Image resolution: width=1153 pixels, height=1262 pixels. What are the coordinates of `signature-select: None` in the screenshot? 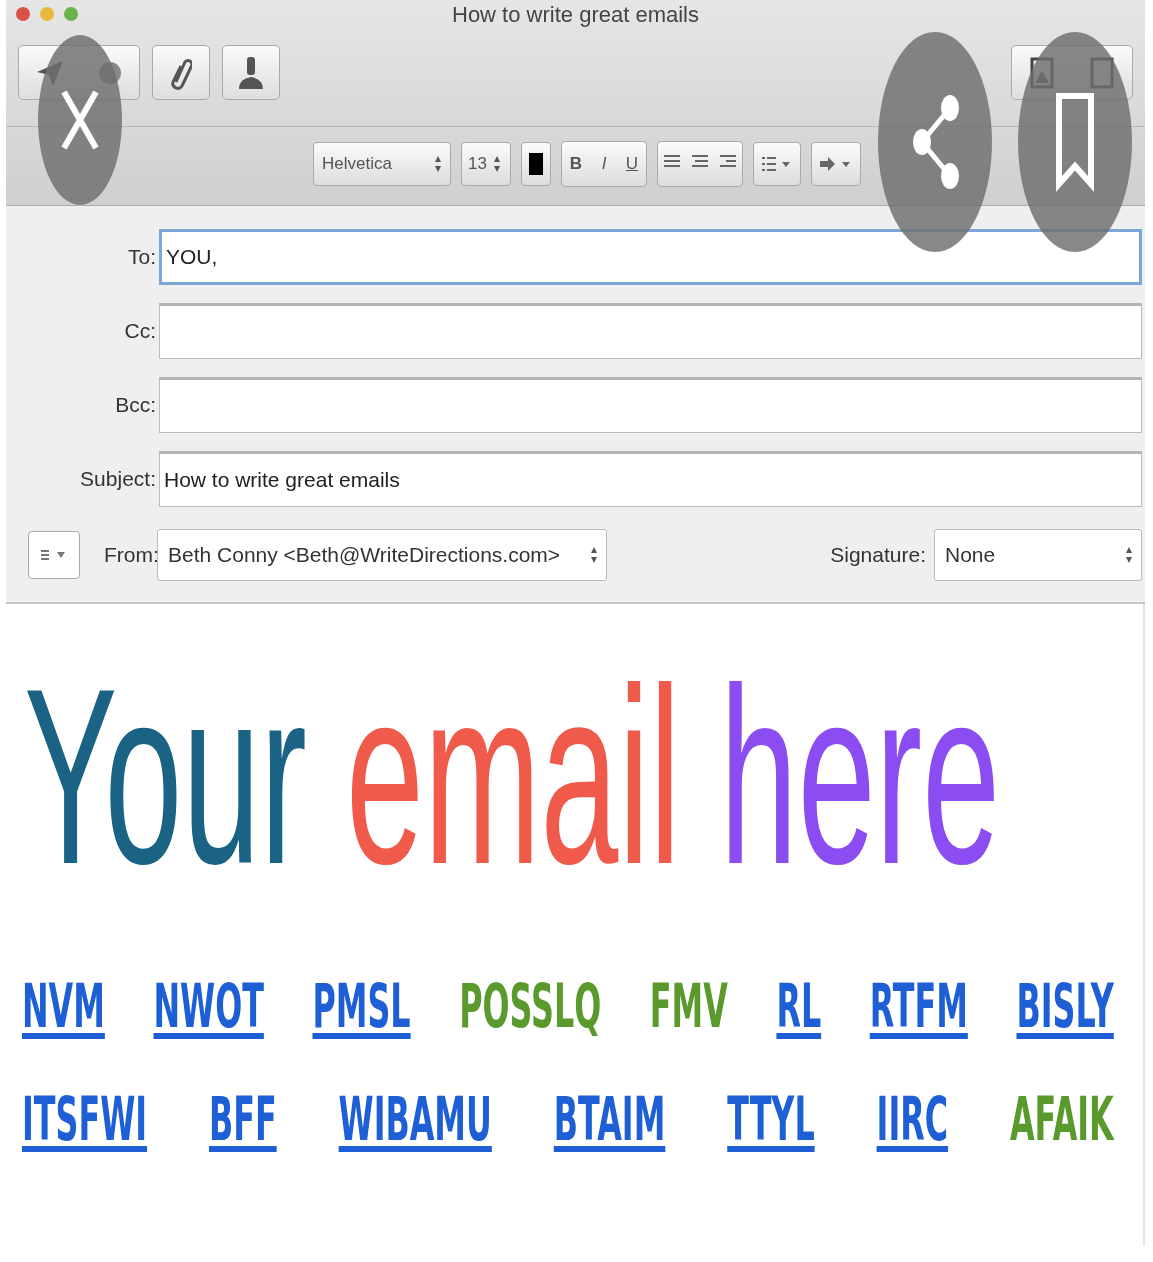 It's located at (1038, 555).